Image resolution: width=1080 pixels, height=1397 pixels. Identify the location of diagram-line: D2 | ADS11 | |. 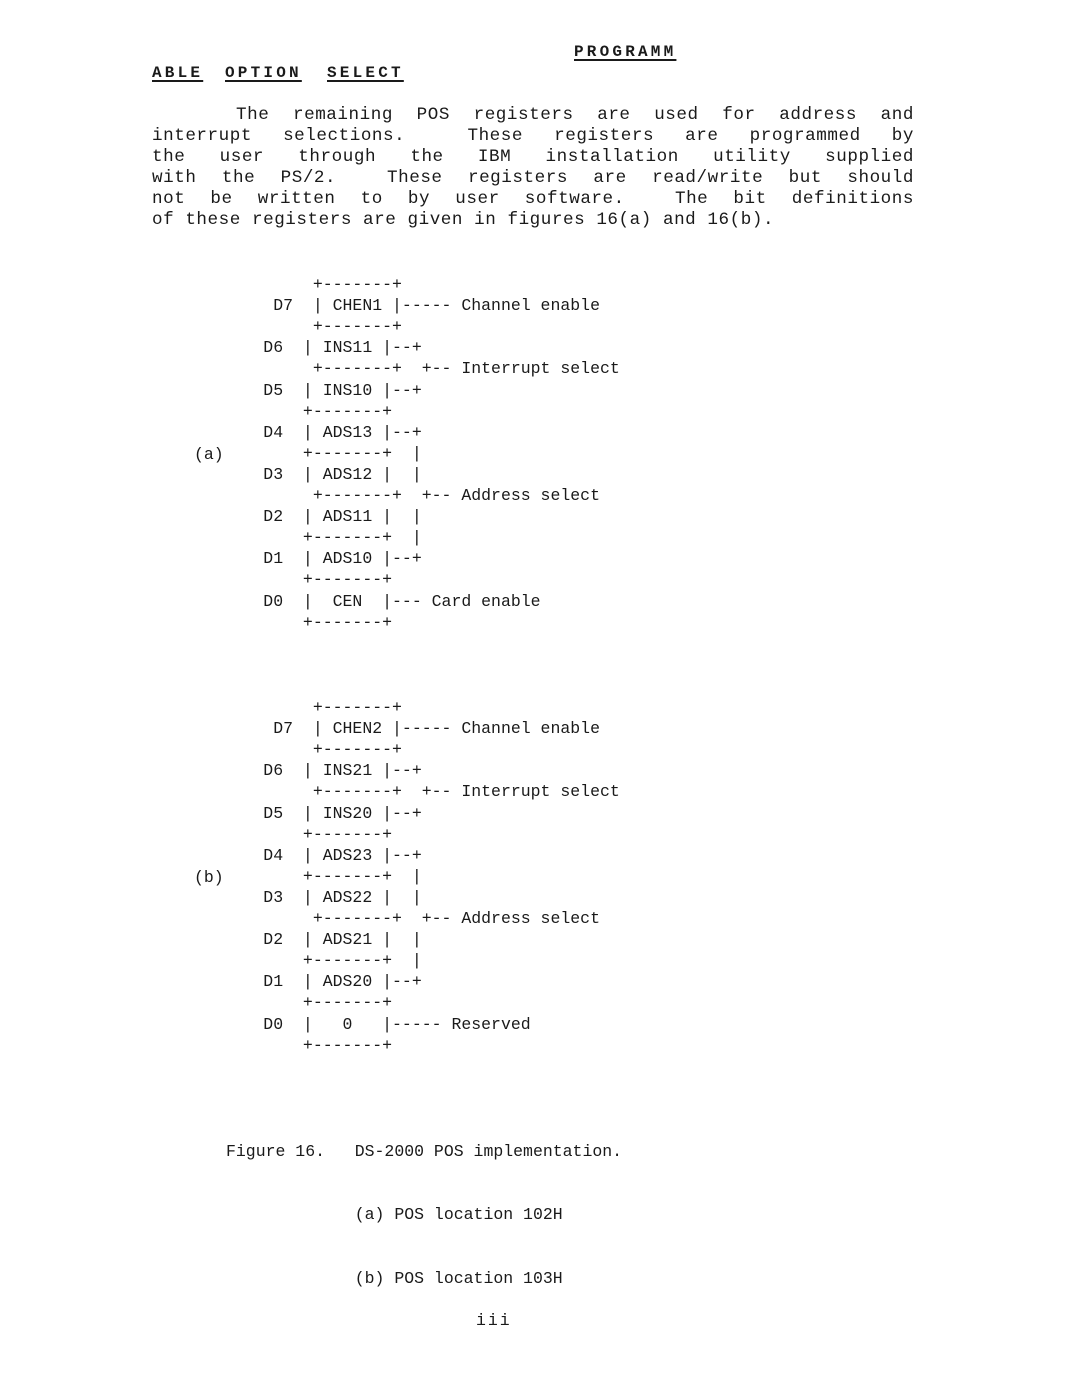
(308, 517).